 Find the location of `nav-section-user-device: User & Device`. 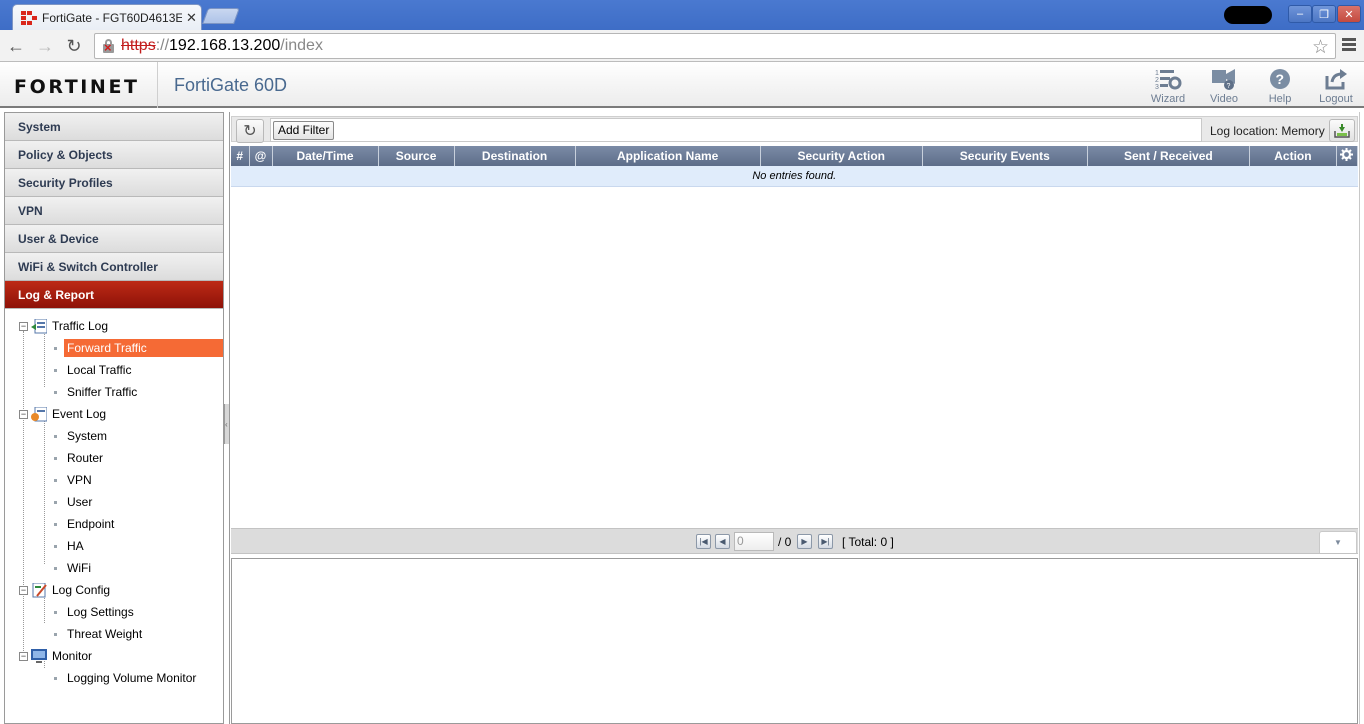

nav-section-user-device: User & Device is located at coordinates (114, 239).